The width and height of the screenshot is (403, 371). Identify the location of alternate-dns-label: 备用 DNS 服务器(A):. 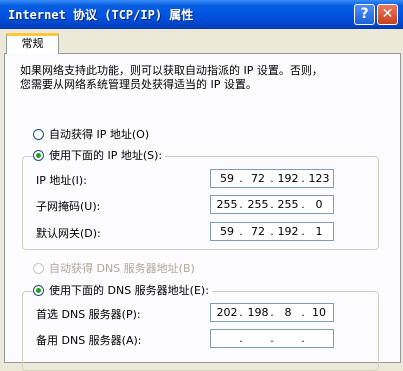
(89, 340).